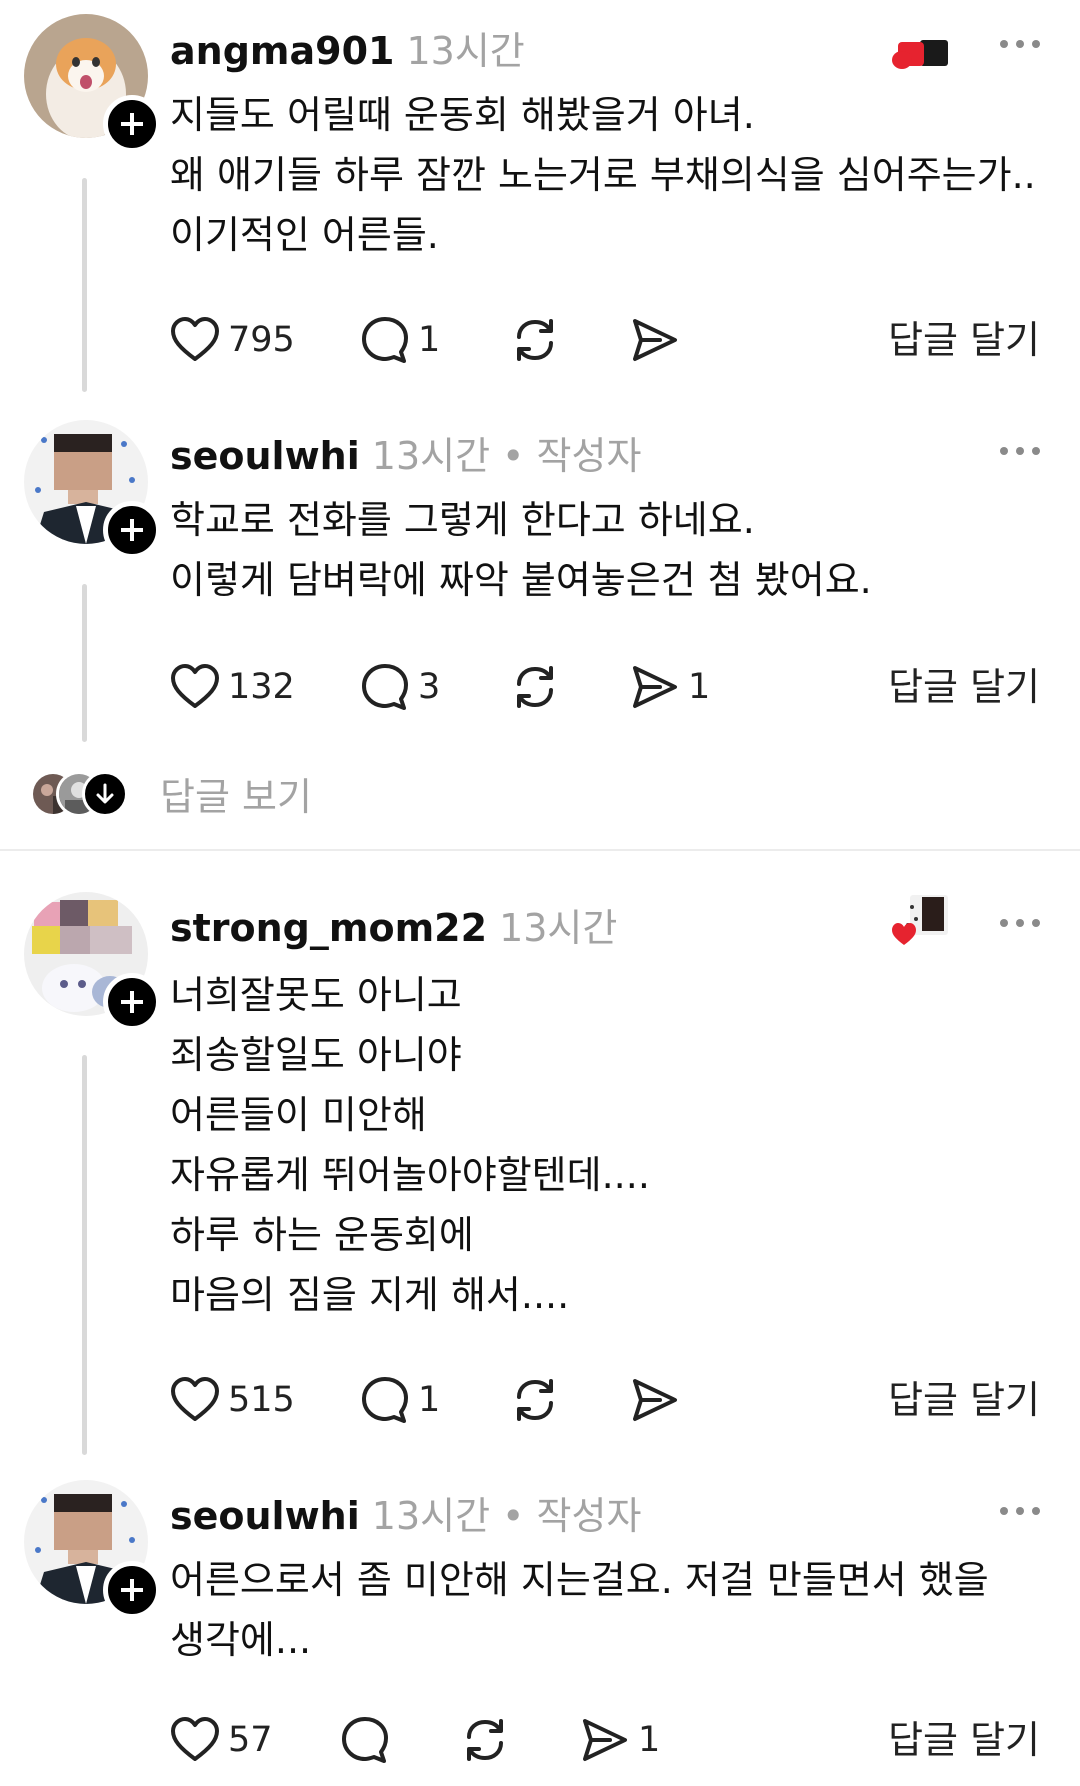  Describe the element at coordinates (328, 928) in the screenshot. I see `username: strong_mom22` at that location.